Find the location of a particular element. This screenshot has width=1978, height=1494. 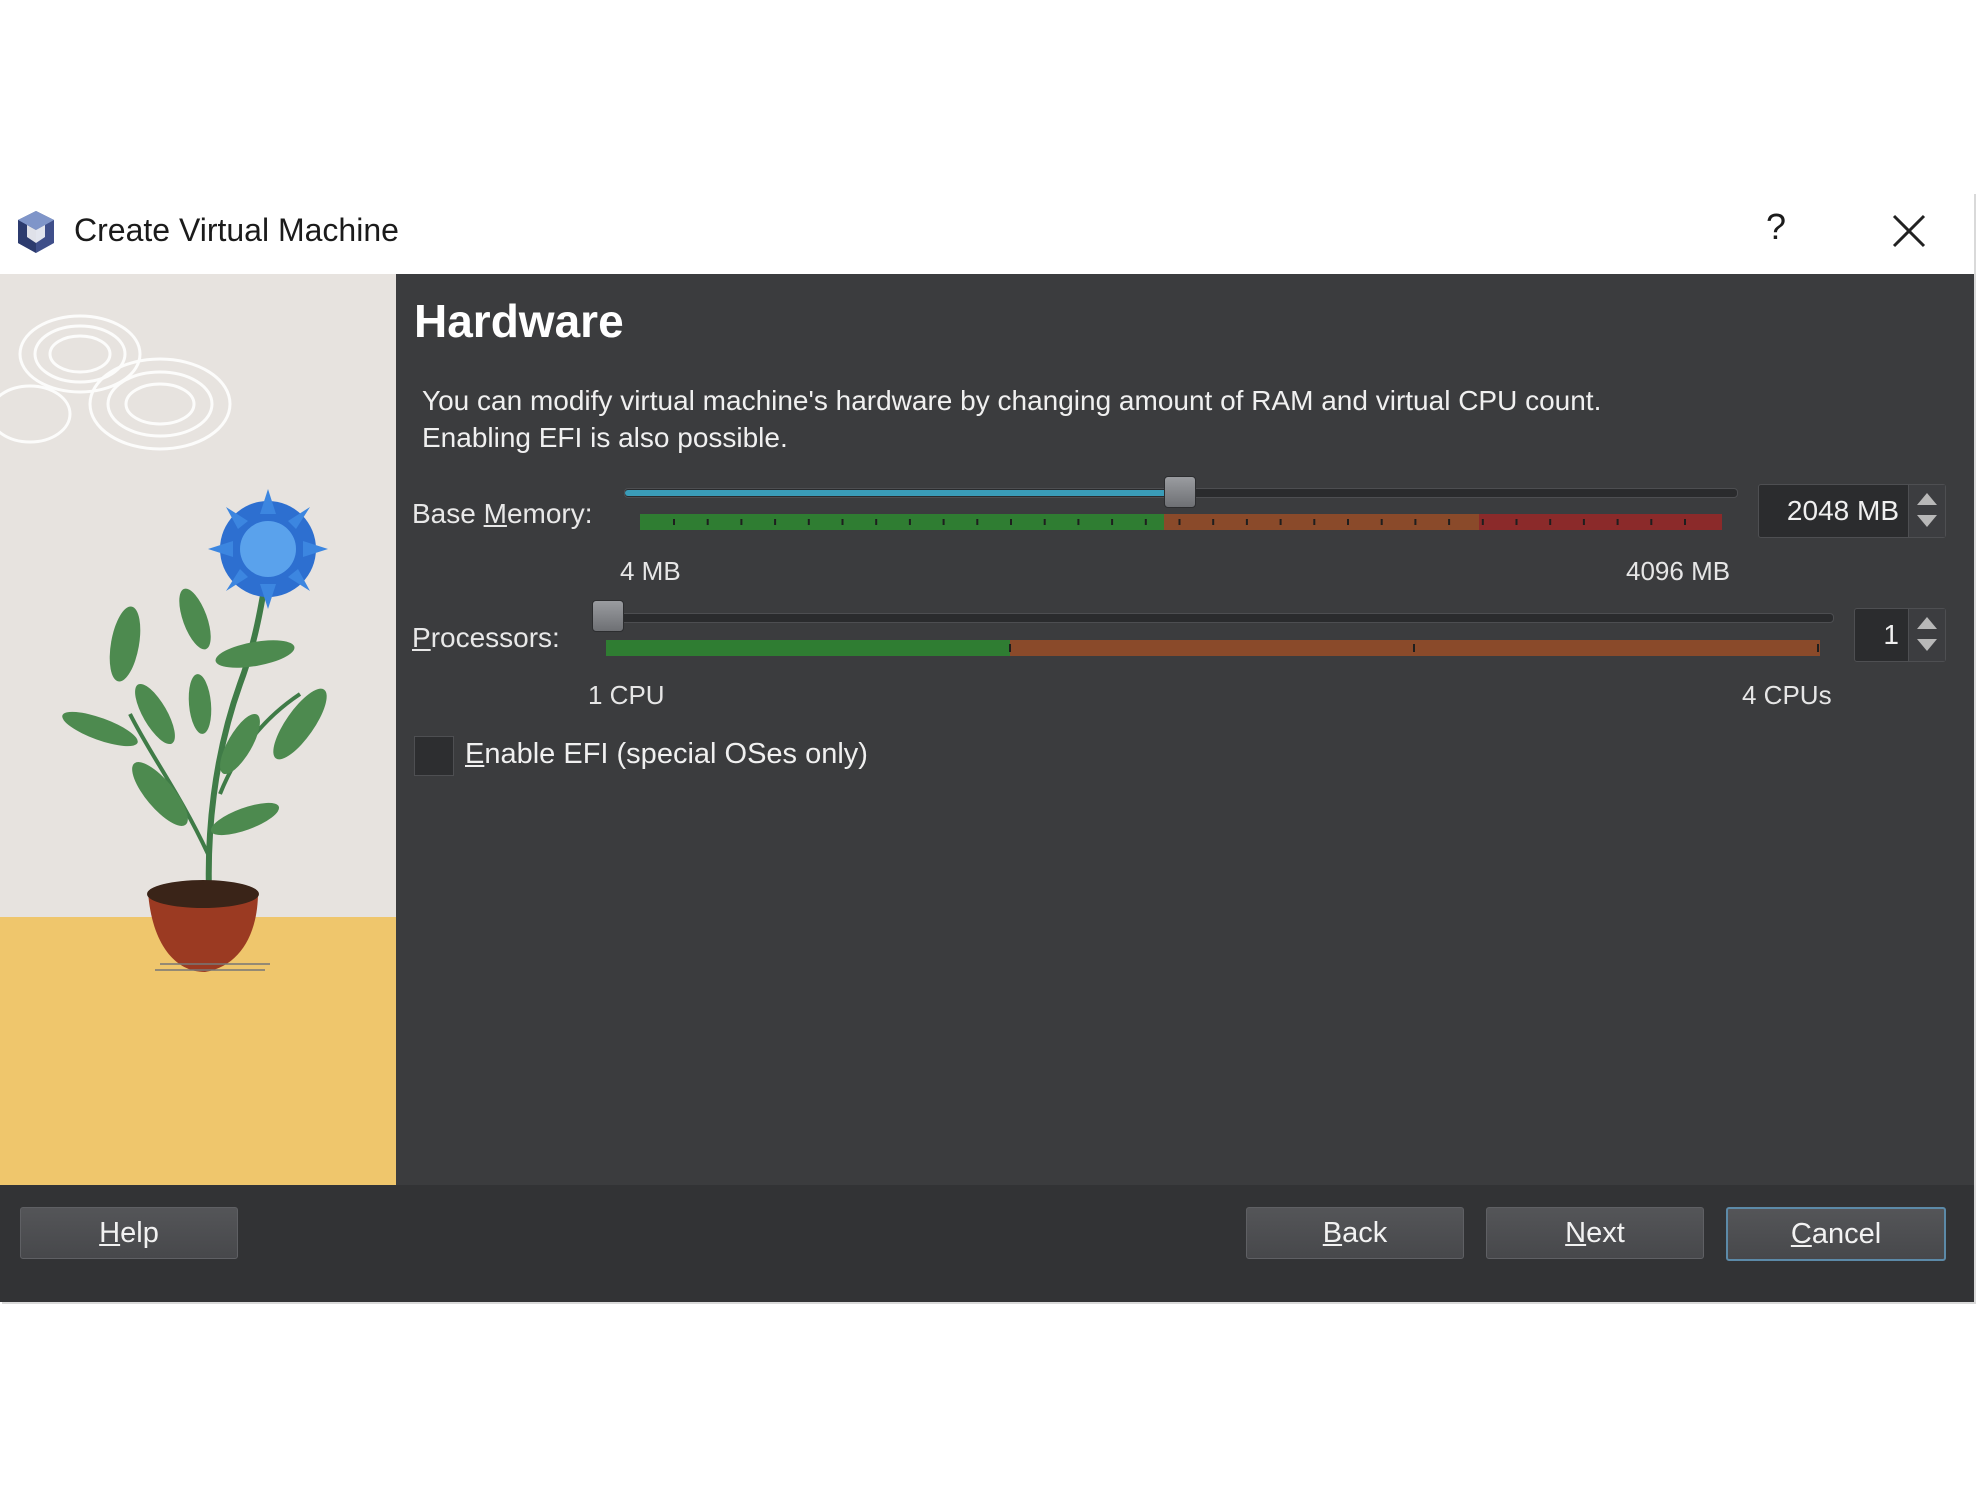

back-button: Back is located at coordinates (1355, 1233).